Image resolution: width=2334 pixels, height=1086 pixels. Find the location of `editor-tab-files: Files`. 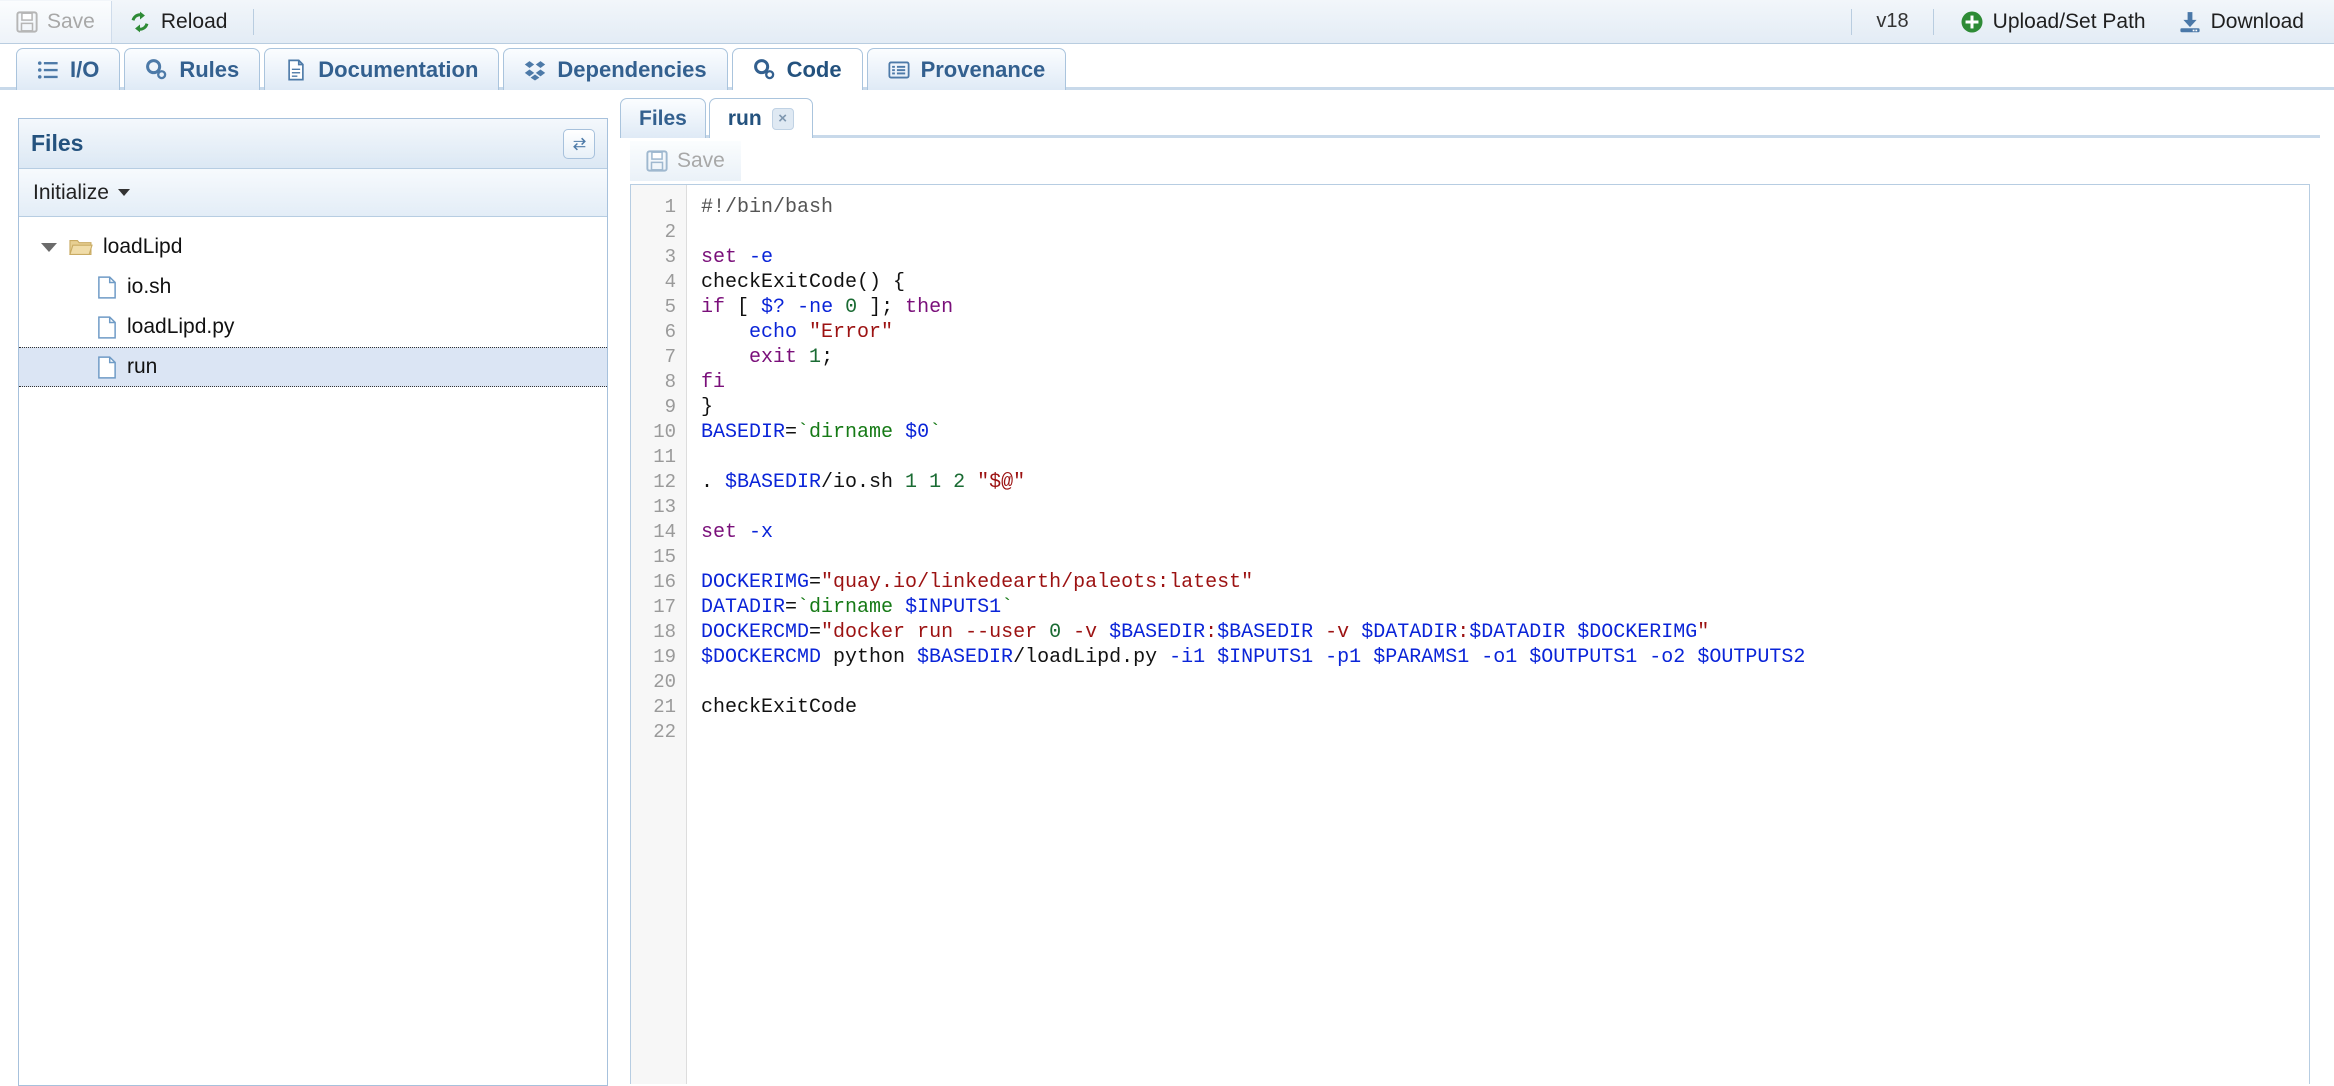

editor-tab-files: Files is located at coordinates (663, 118).